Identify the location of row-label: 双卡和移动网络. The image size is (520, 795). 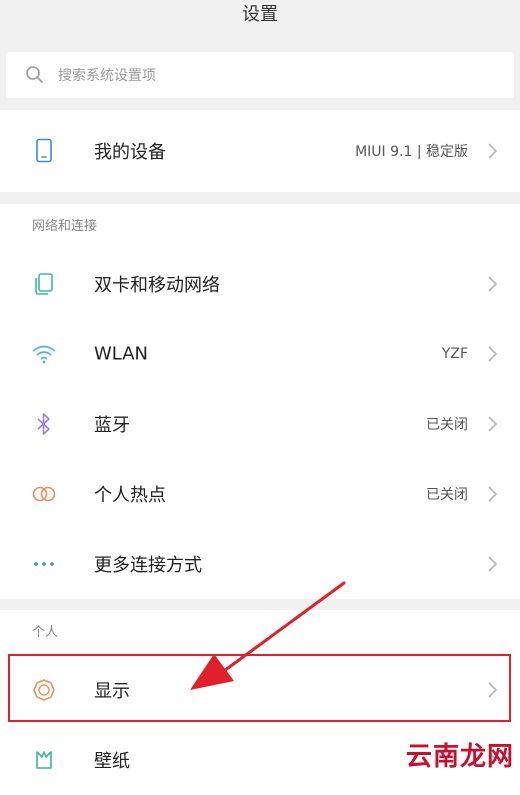
(157, 285).